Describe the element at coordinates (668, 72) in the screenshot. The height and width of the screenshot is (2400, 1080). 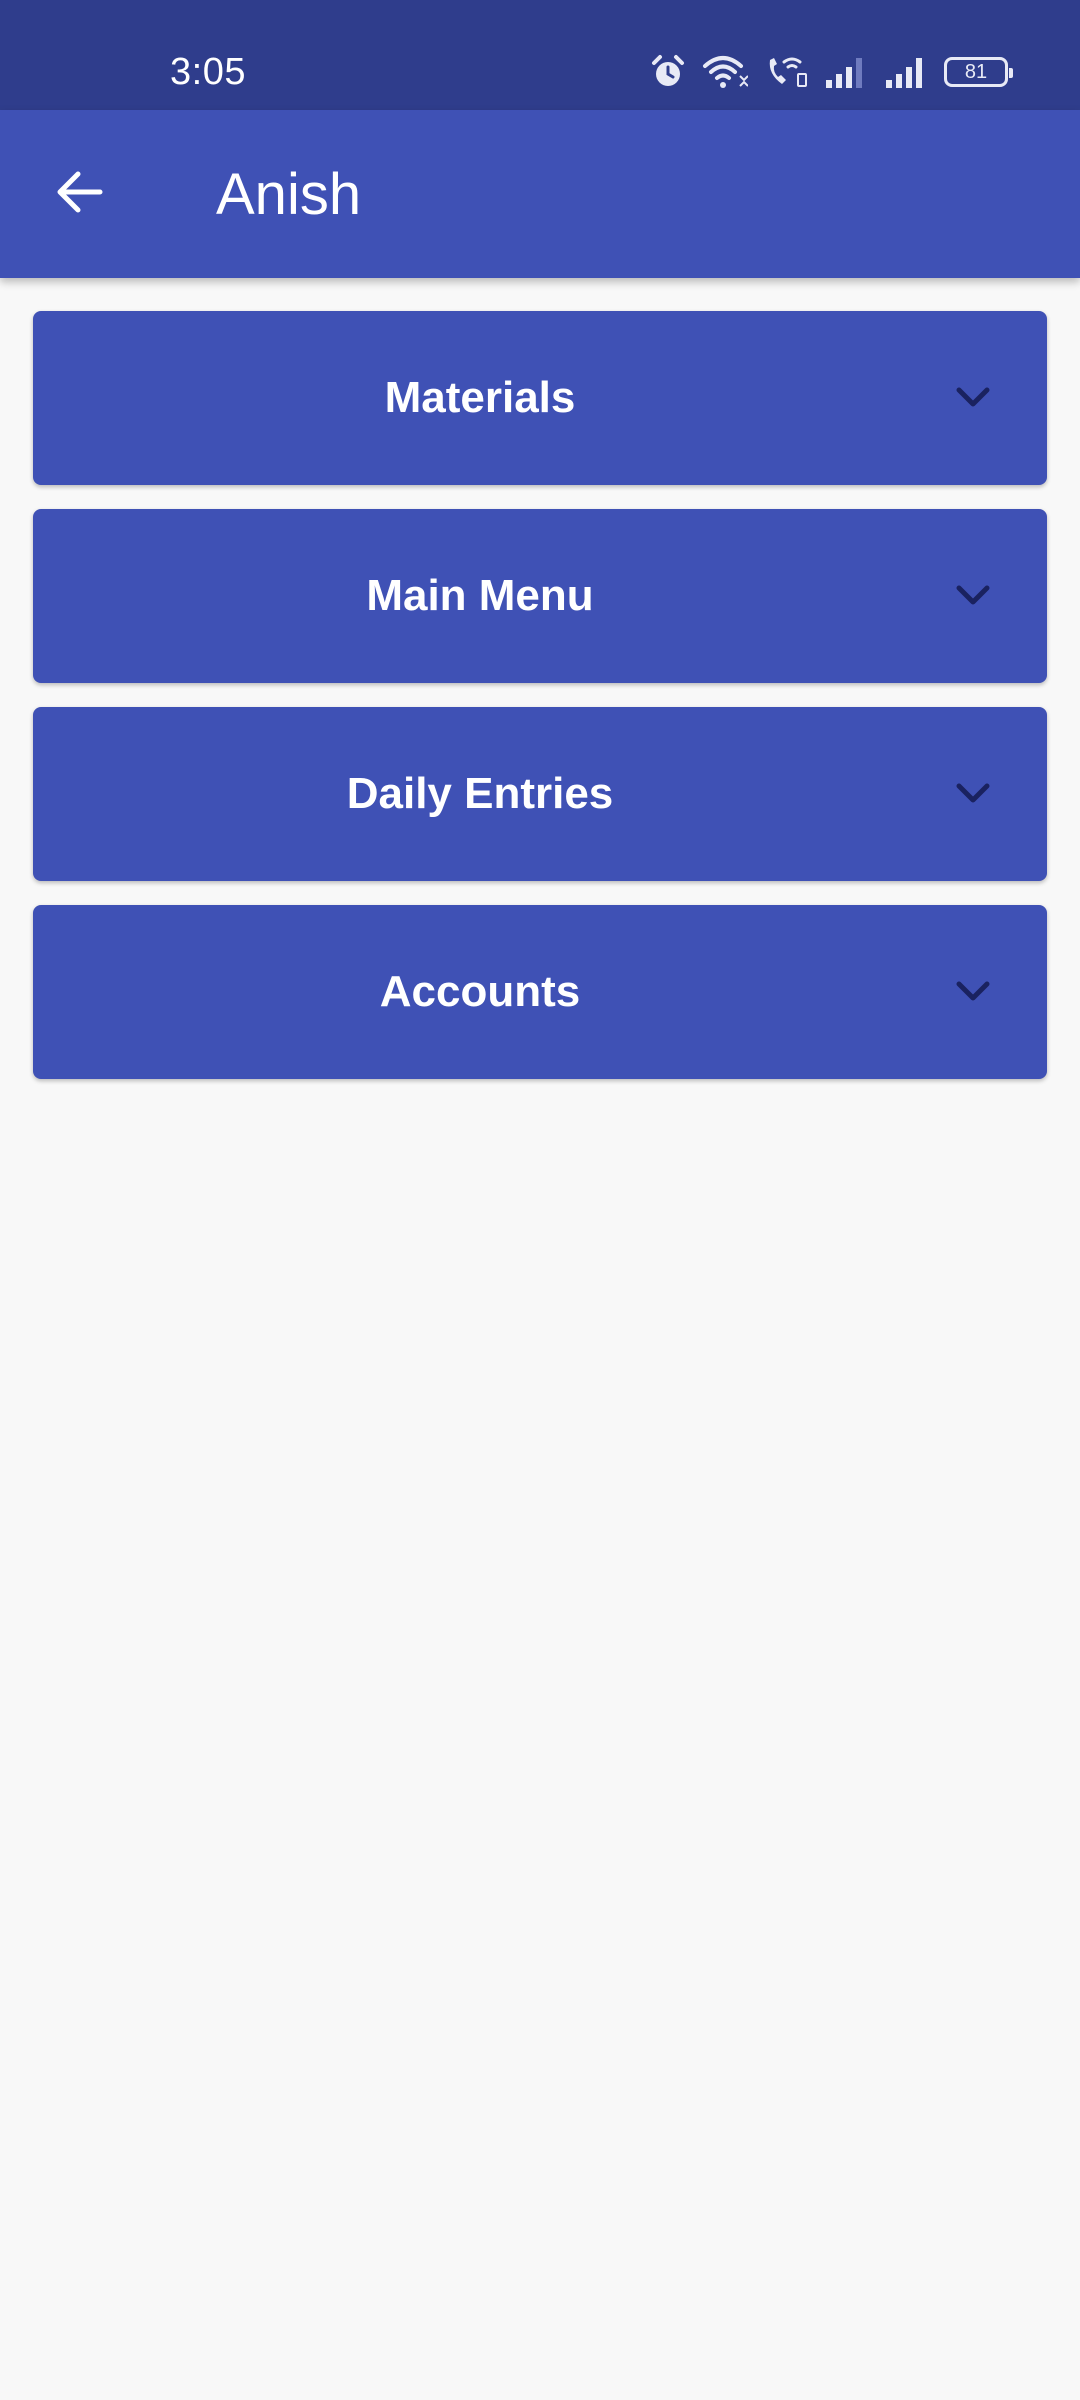
I see `alarm-icon` at that location.